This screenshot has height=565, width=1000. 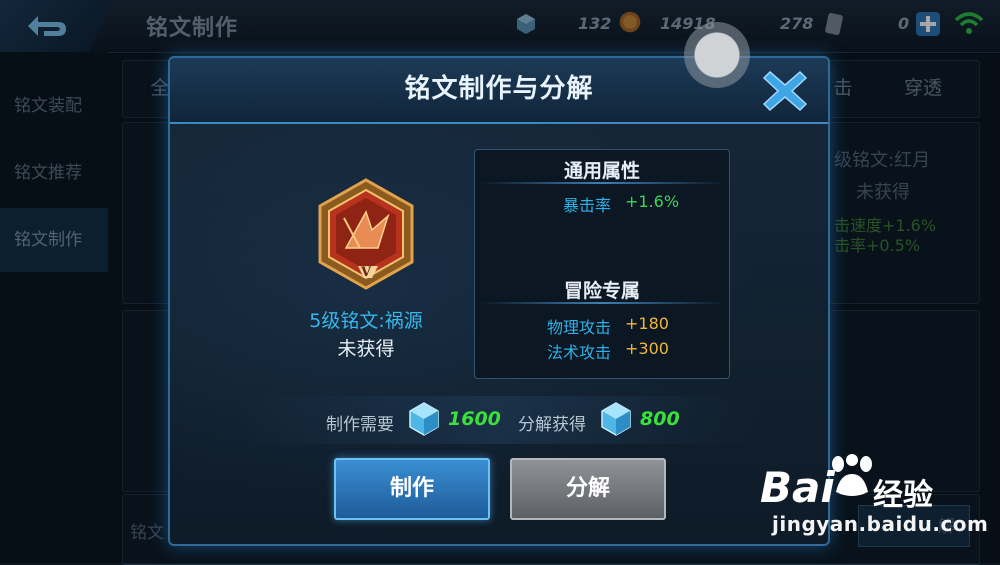 I want to click on watermark-brand: Bai, so click(x=797, y=487).